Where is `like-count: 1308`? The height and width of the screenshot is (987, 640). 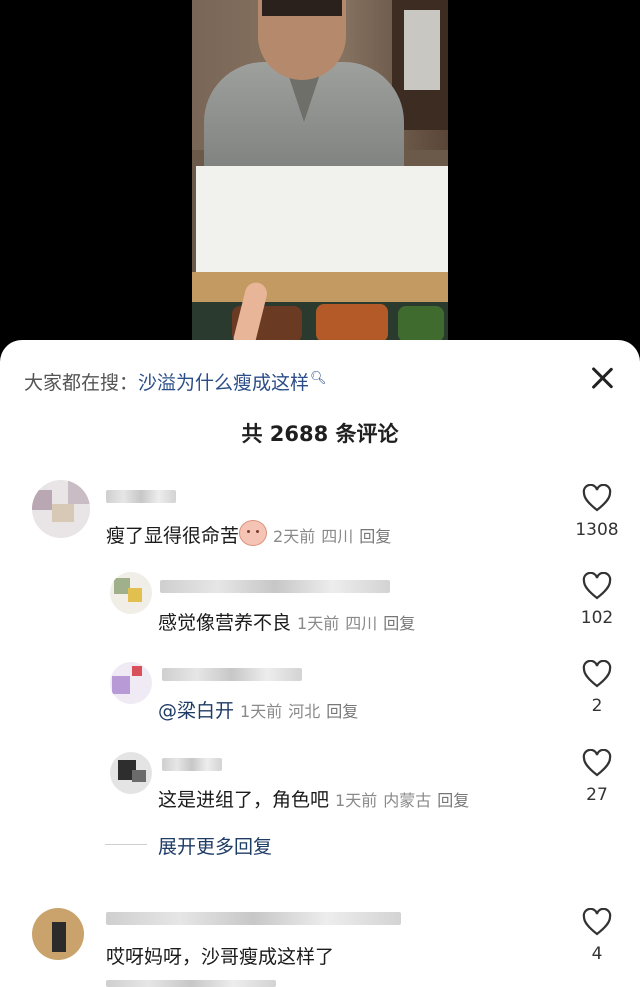 like-count: 1308 is located at coordinates (597, 530).